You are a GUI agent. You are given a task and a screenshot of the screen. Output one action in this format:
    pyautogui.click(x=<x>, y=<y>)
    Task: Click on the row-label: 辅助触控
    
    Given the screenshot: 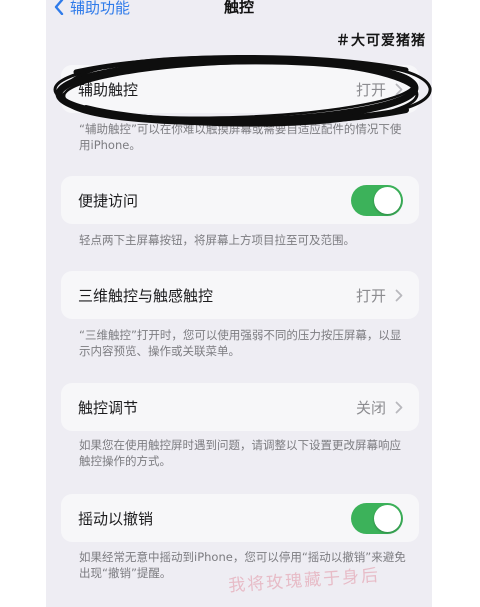 What is the action you would take?
    pyautogui.click(x=108, y=89)
    